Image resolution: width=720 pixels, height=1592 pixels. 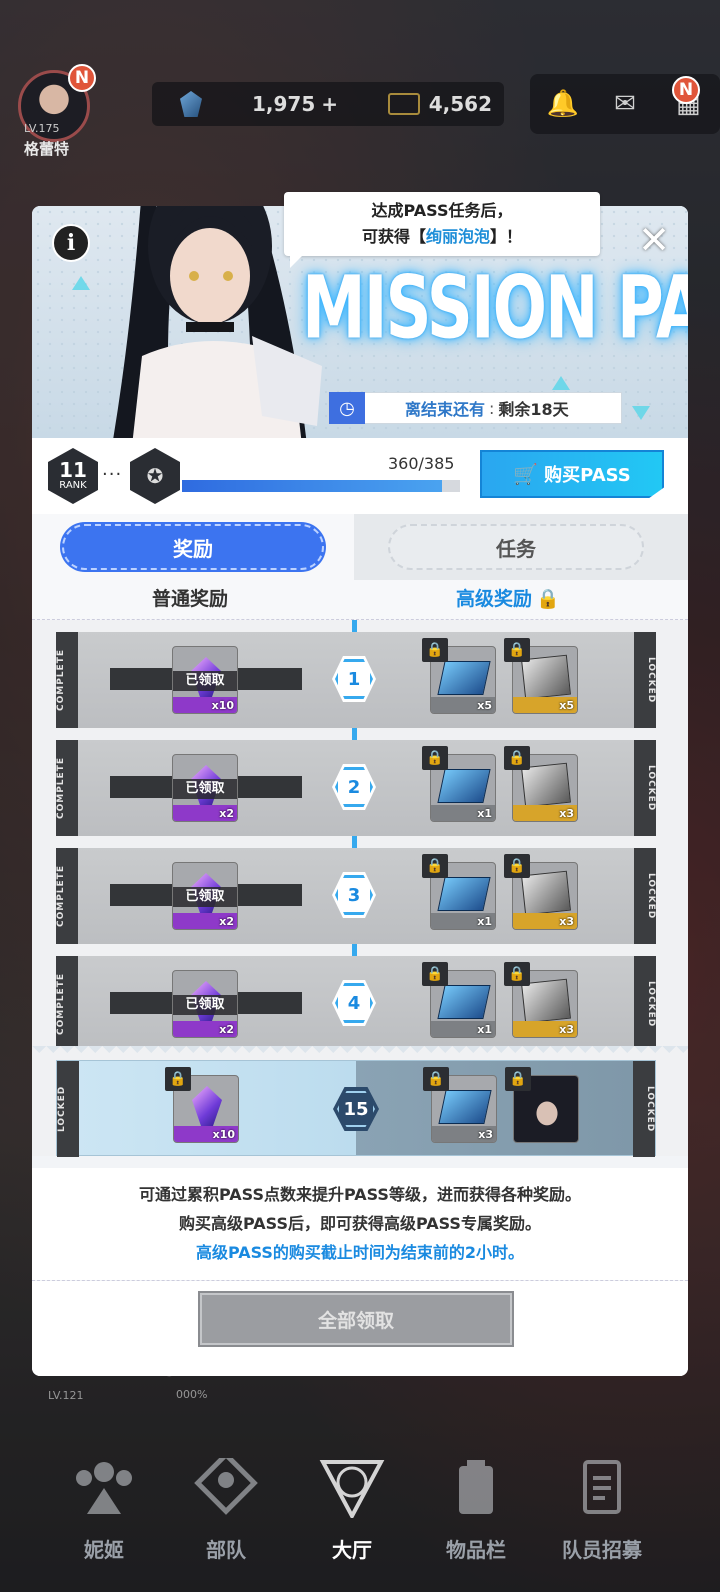 What do you see at coordinates (42, 128) in the screenshot?
I see `player-level: LV.175` at bounding box center [42, 128].